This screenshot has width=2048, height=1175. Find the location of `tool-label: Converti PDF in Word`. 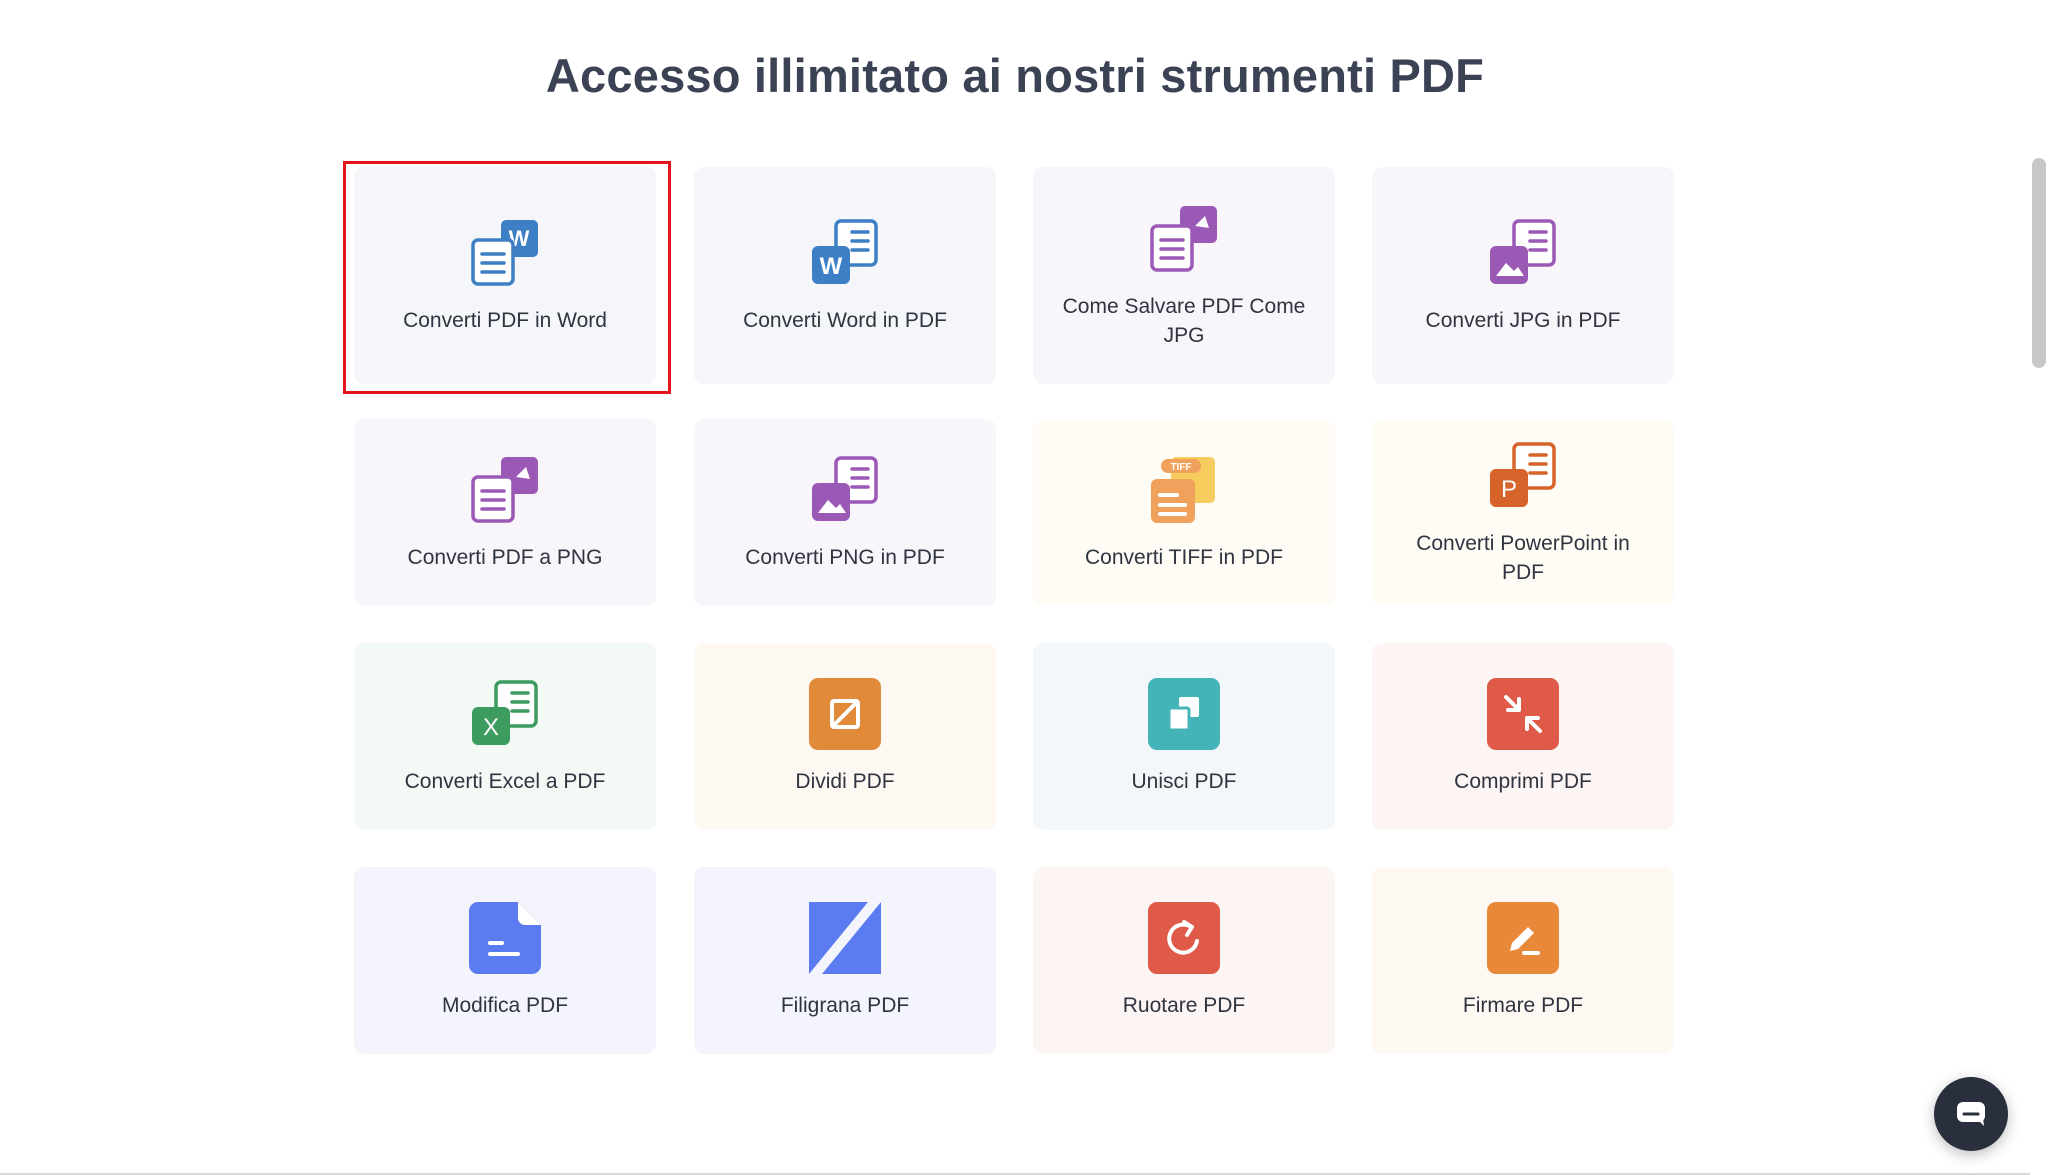

tool-label: Converti PDF in Word is located at coordinates (505, 320).